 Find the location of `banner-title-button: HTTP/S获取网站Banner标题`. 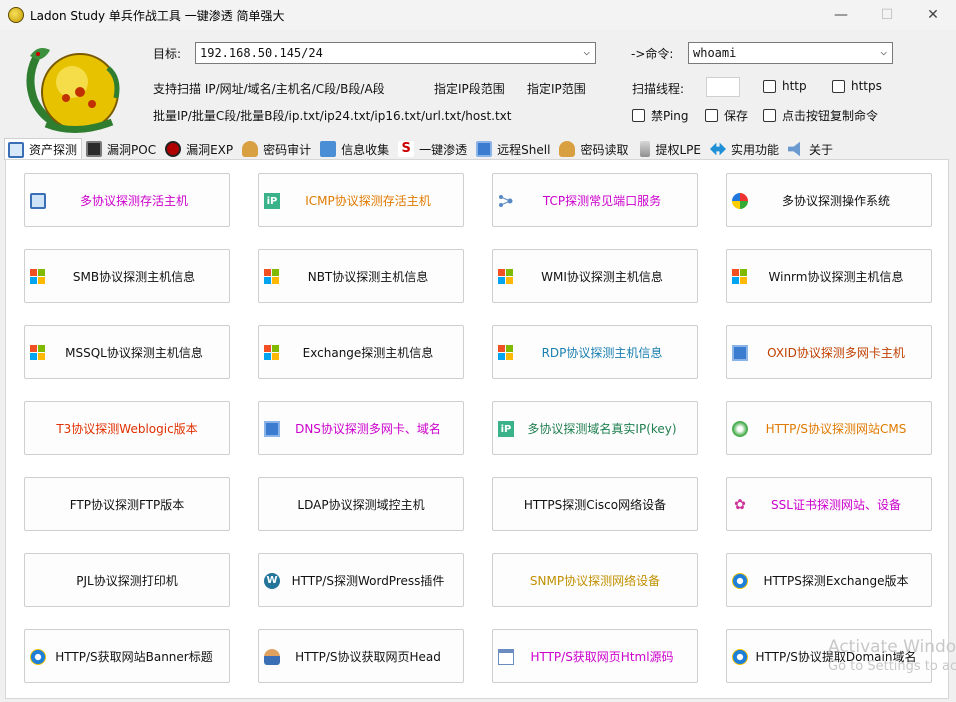

banner-title-button: HTTP/S获取网站Banner标题 is located at coordinates (127, 656).